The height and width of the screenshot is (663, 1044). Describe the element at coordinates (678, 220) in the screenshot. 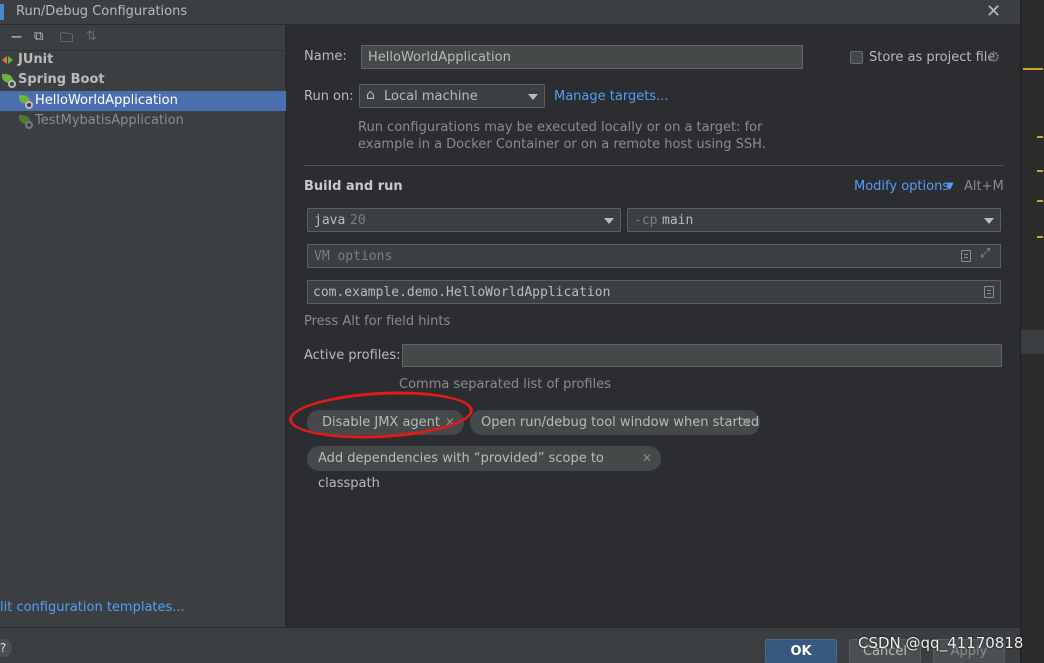

I see `classpath-module-value: main` at that location.